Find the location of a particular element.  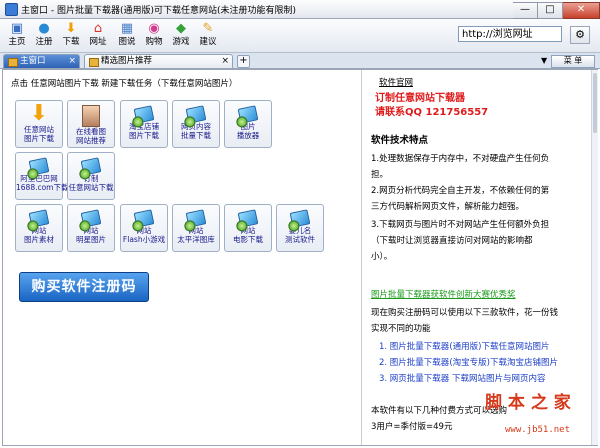

minimize-button: — is located at coordinates (525, 10).